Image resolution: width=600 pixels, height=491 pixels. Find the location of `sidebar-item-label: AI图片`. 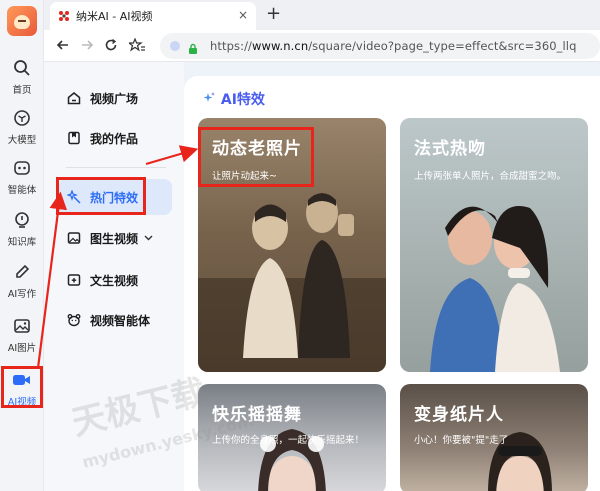

sidebar-item-label: AI图片 is located at coordinates (22, 348).